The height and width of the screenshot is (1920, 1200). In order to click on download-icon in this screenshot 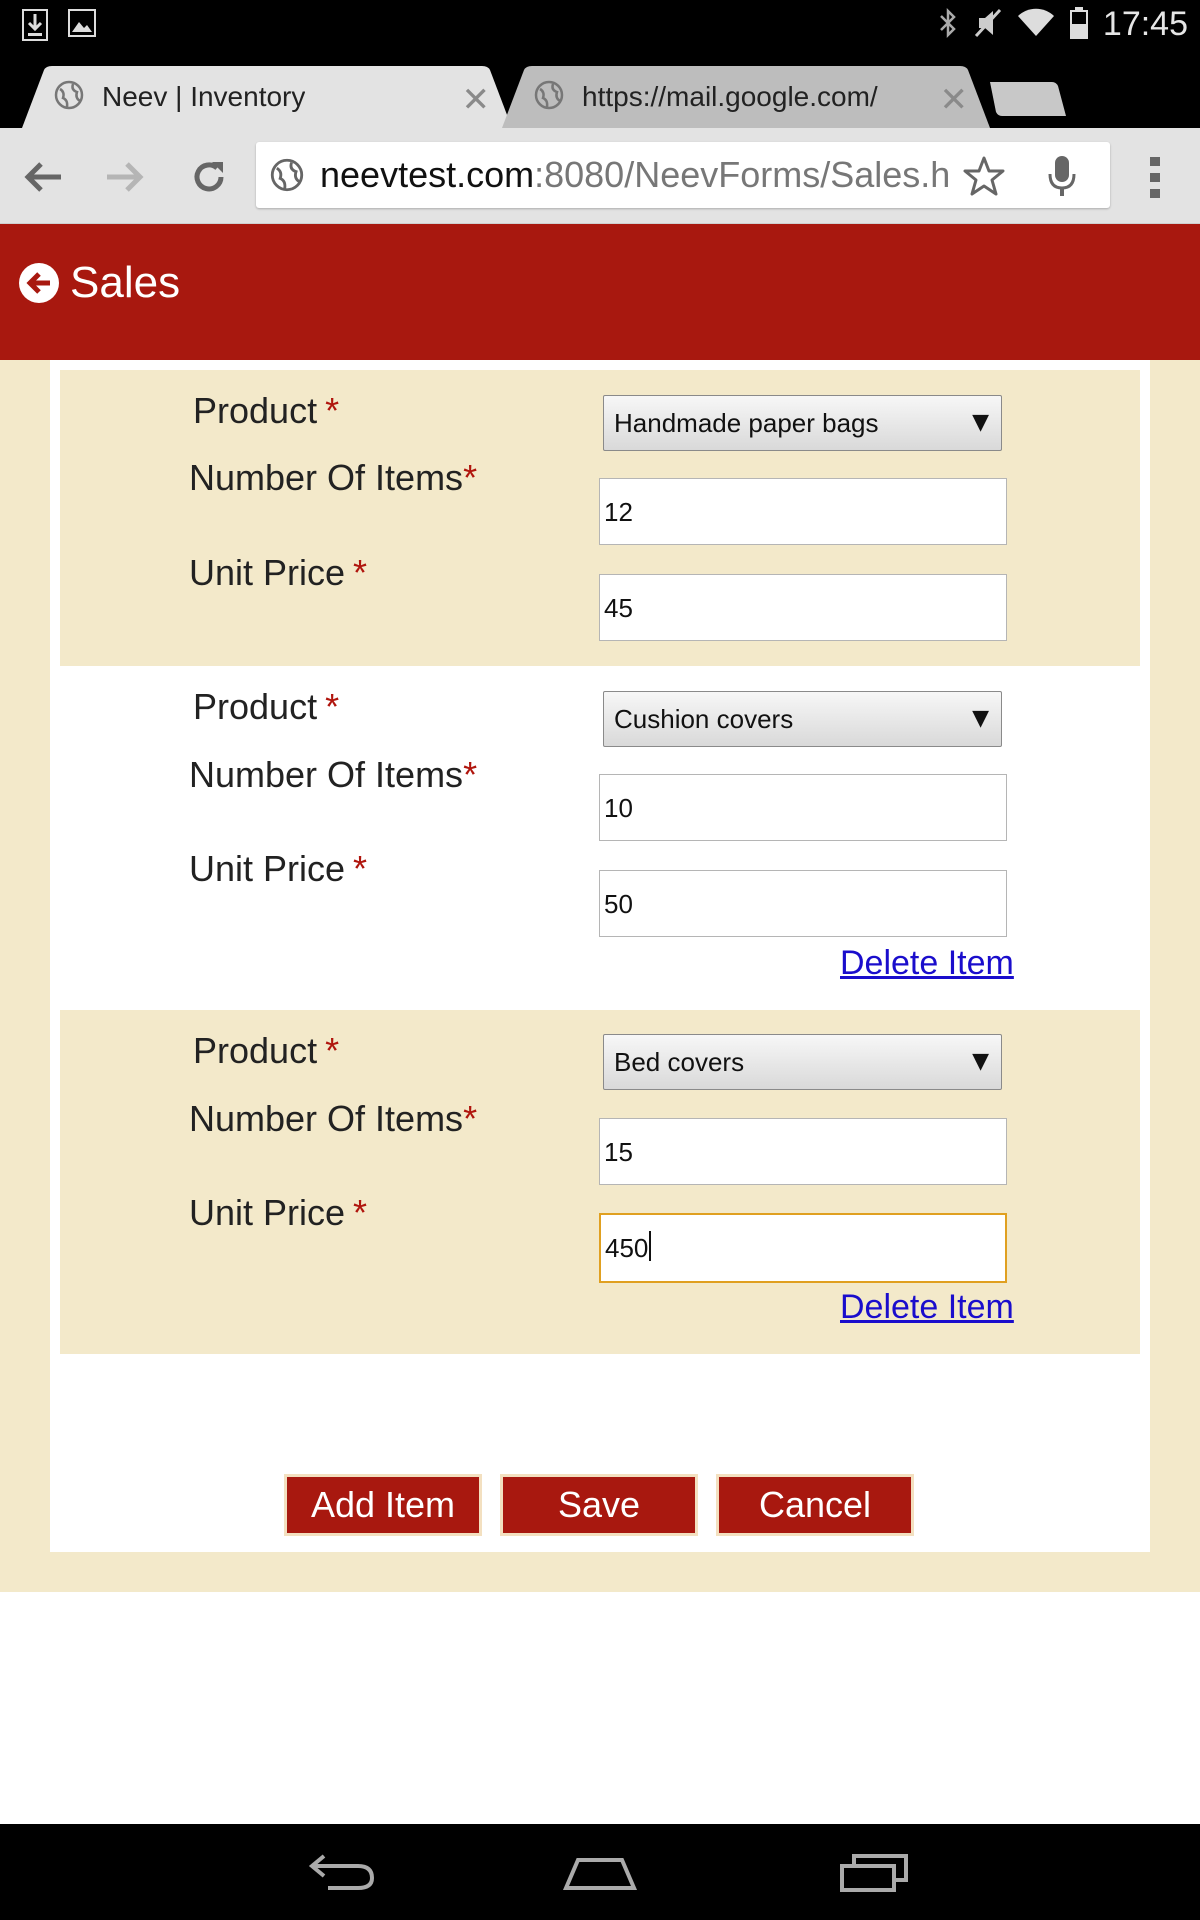, I will do `click(35, 27)`.